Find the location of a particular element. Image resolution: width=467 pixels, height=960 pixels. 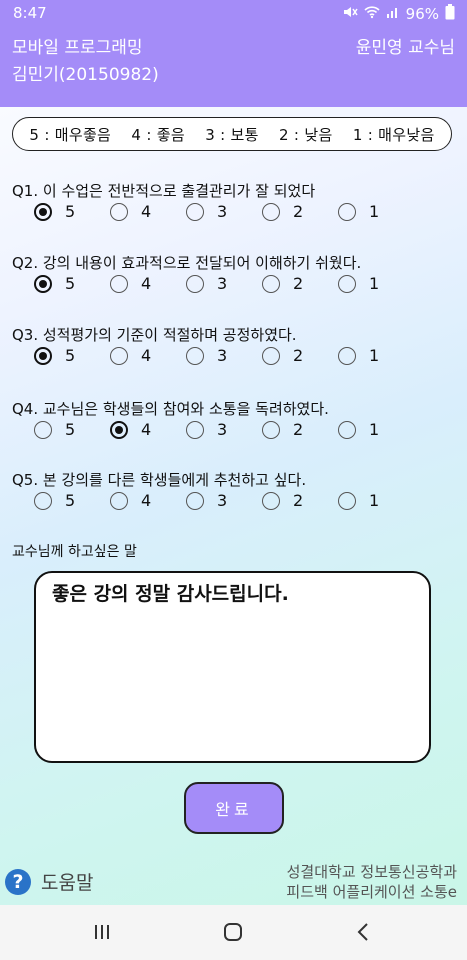

rating-group-q5: 5 4 3 2 1 is located at coordinates (244, 506).